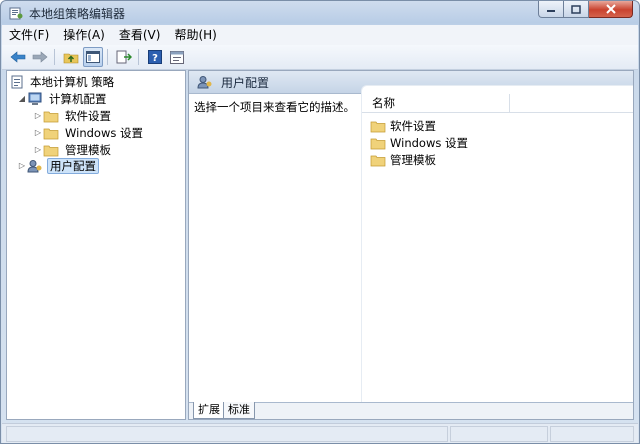 The width and height of the screenshot is (640, 444). I want to click on up-folder-icon, so click(71, 58).